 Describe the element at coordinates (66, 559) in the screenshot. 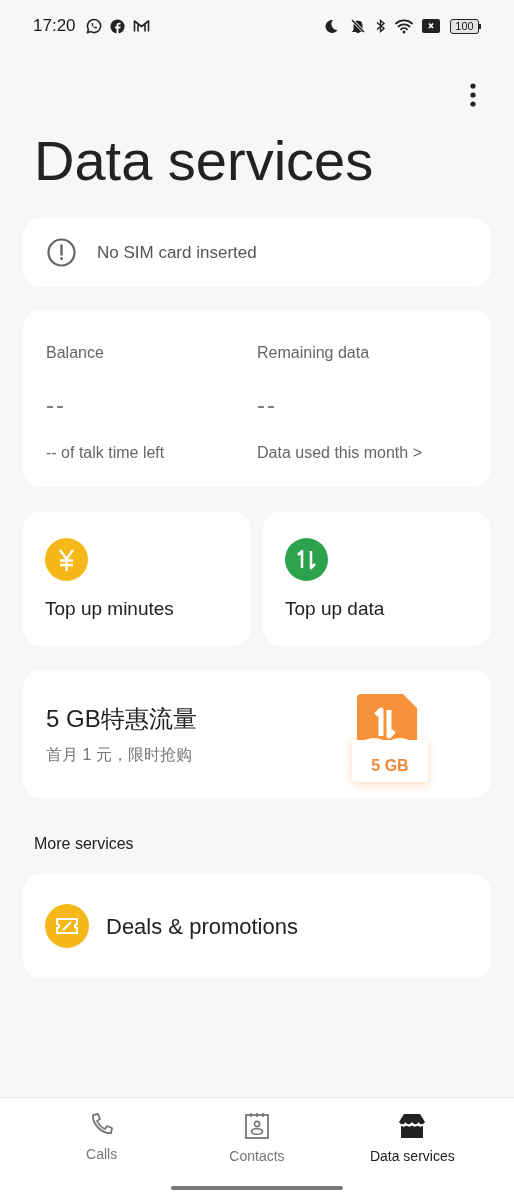

I see `yuan-icon` at that location.